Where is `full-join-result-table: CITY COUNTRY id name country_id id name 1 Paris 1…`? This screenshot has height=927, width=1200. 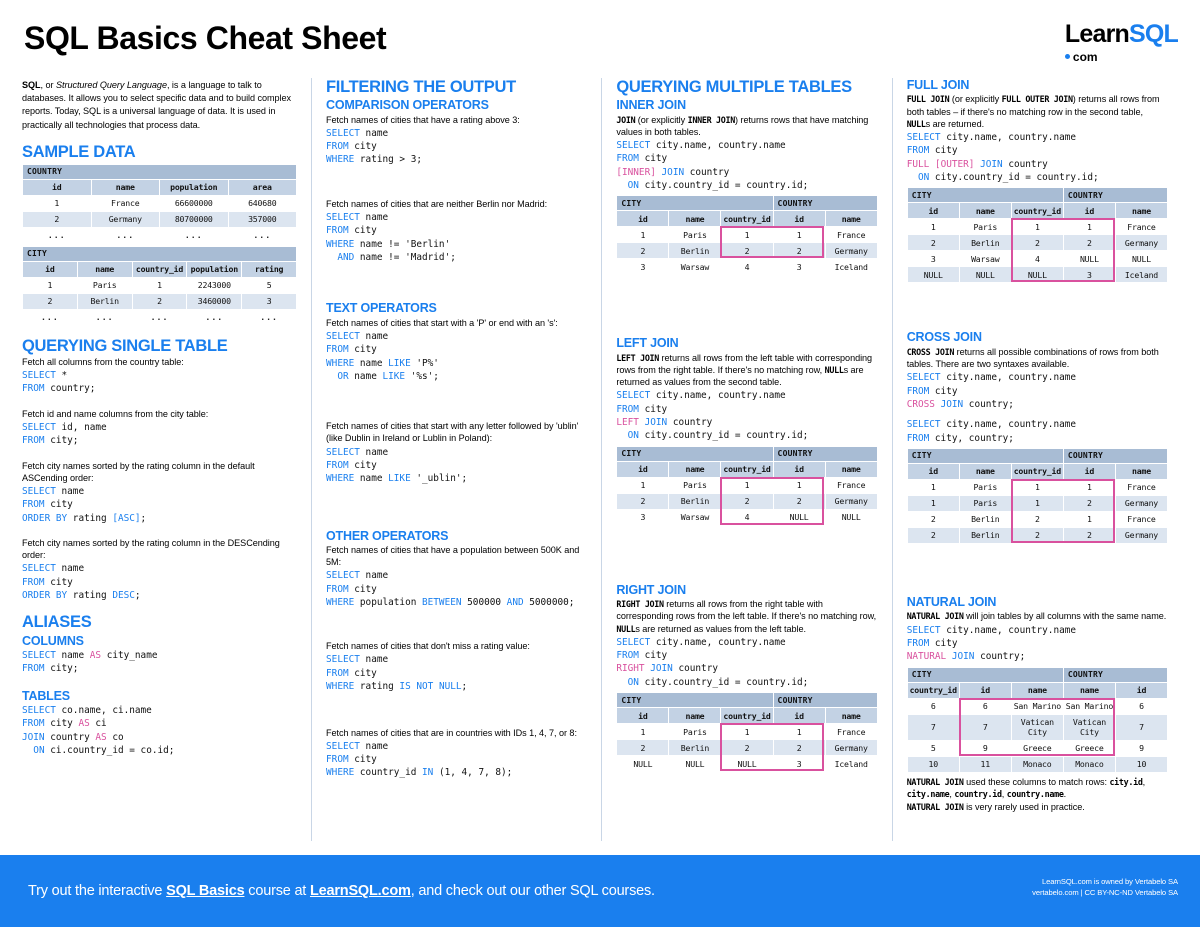
full-join-result-table: CITY COUNTRY id name country_id id name 1 Paris 1… is located at coordinates (1037, 235).